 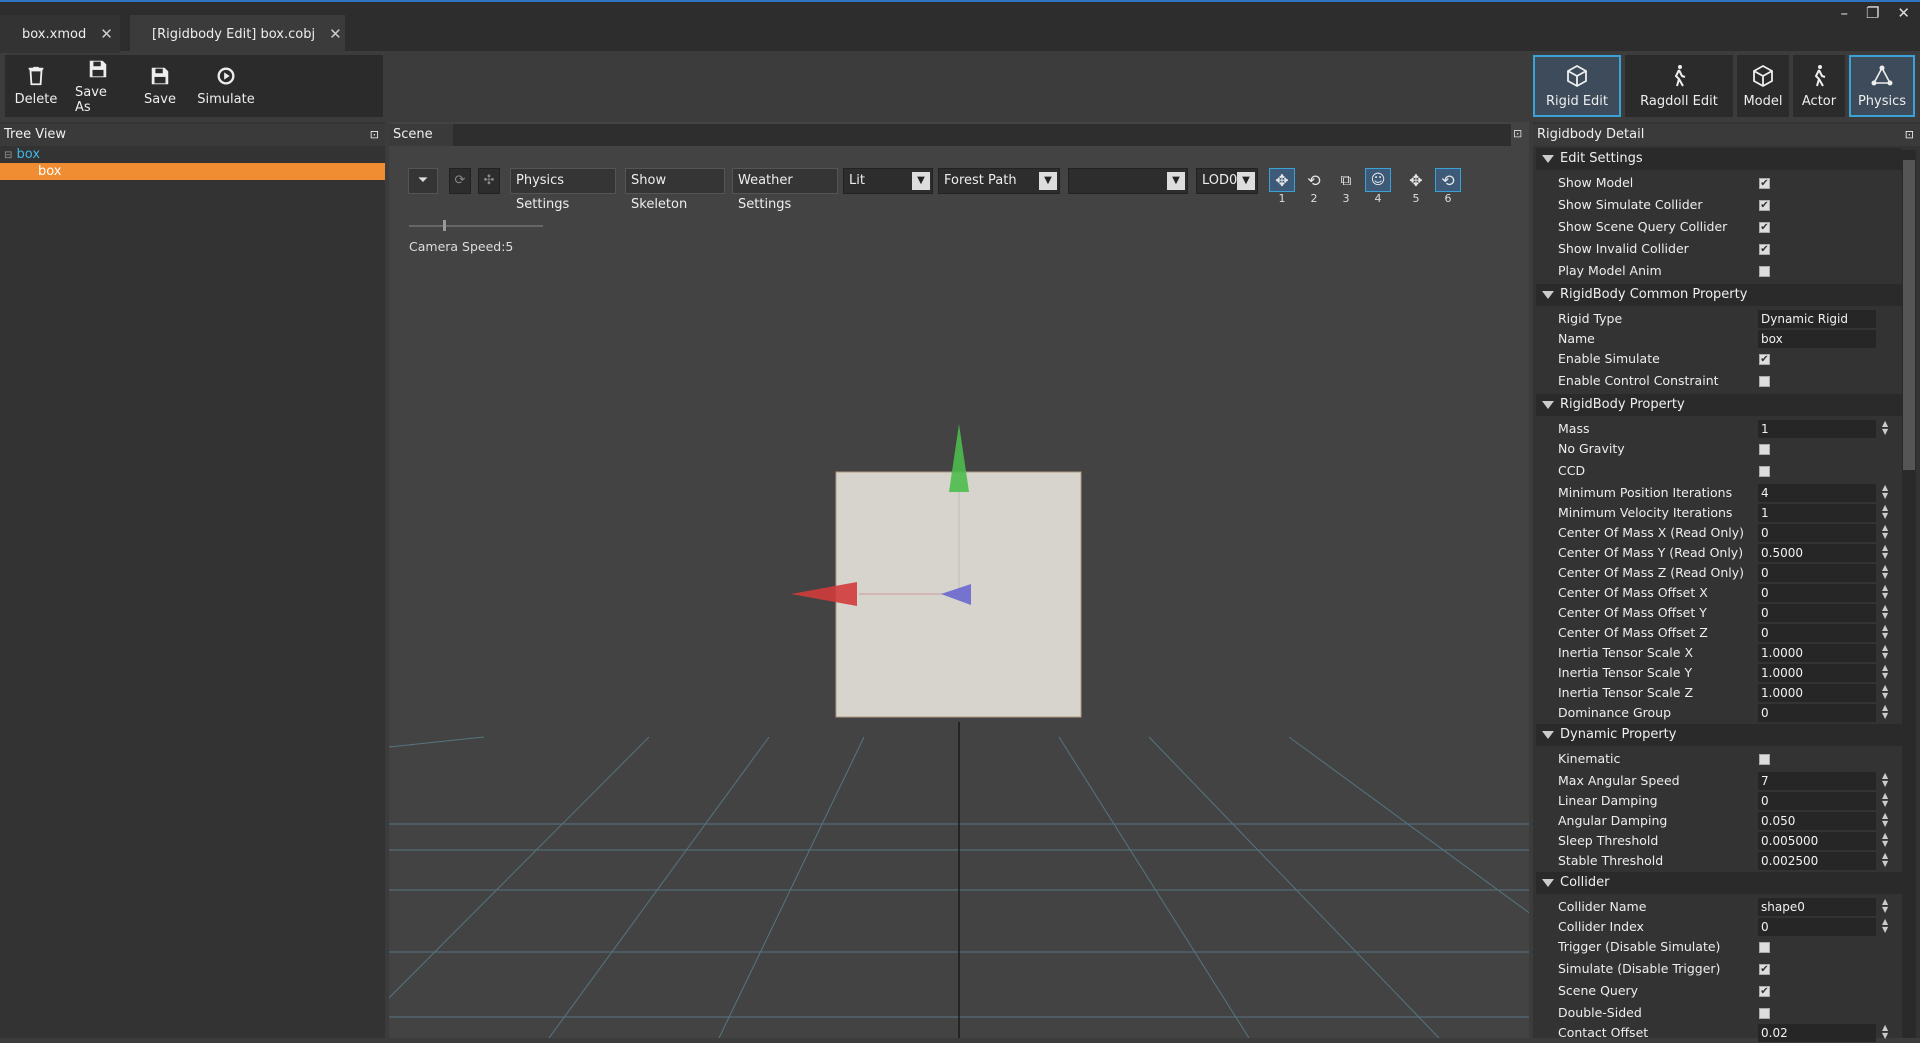 What do you see at coordinates (423, 181) in the screenshot?
I see `view-menu-button: ⏷` at bounding box center [423, 181].